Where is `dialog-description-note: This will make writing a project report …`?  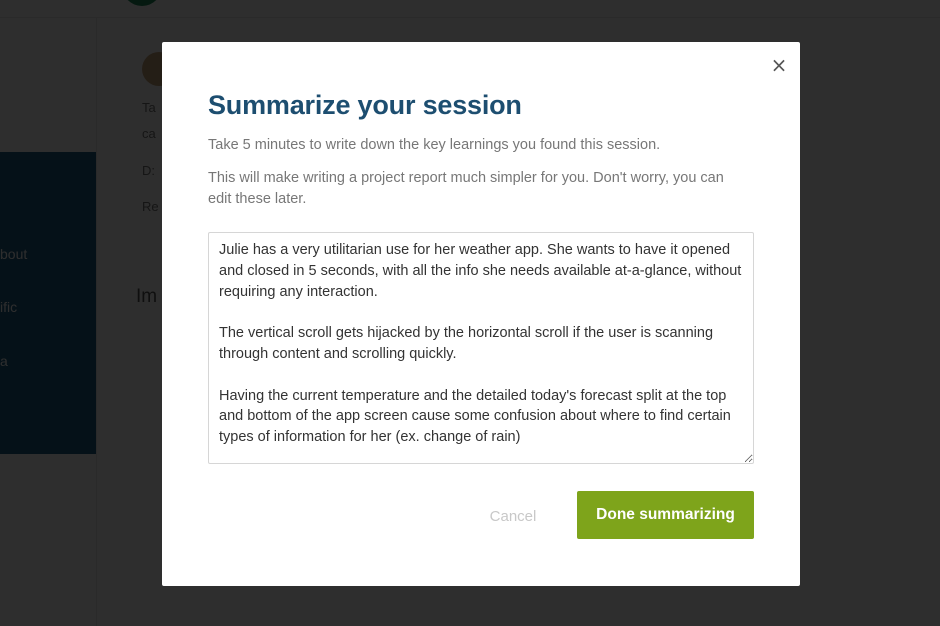 dialog-description-note: This will make writing a project report … is located at coordinates (466, 188).